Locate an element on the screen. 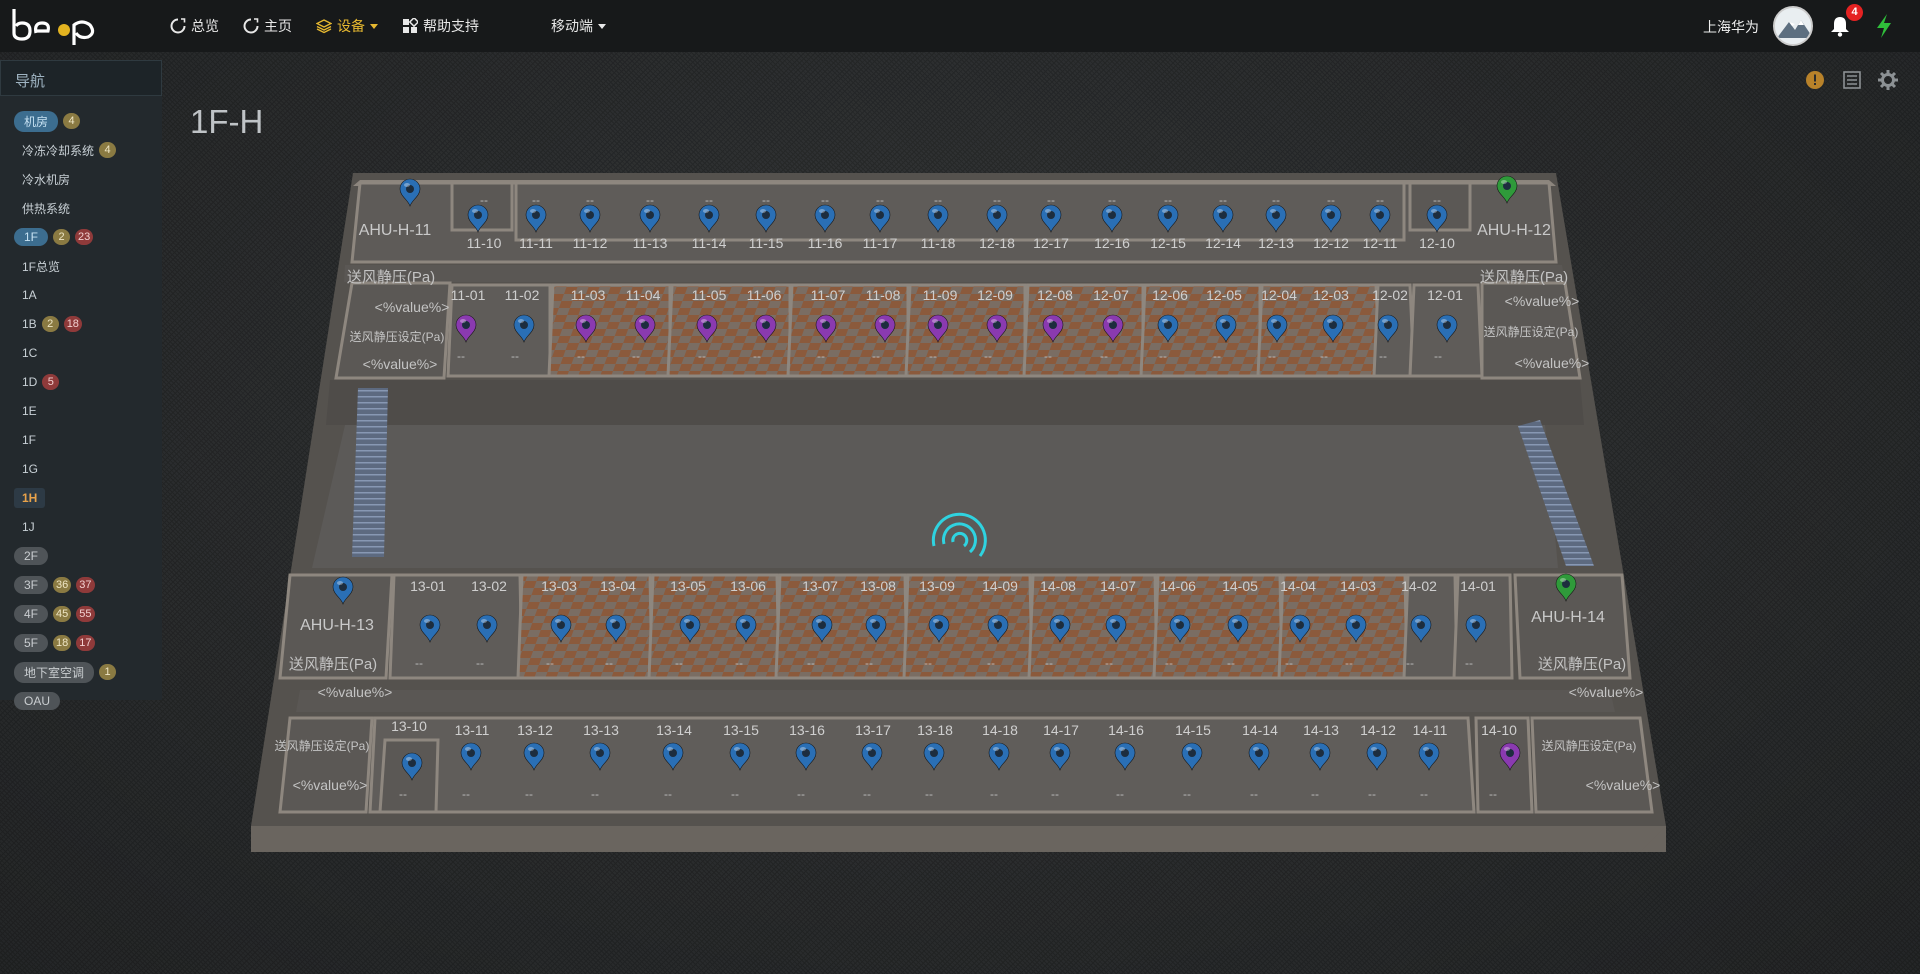 This screenshot has width=1920, height=974. sidebar-item: 地下室空调 1 is located at coordinates (65, 672).